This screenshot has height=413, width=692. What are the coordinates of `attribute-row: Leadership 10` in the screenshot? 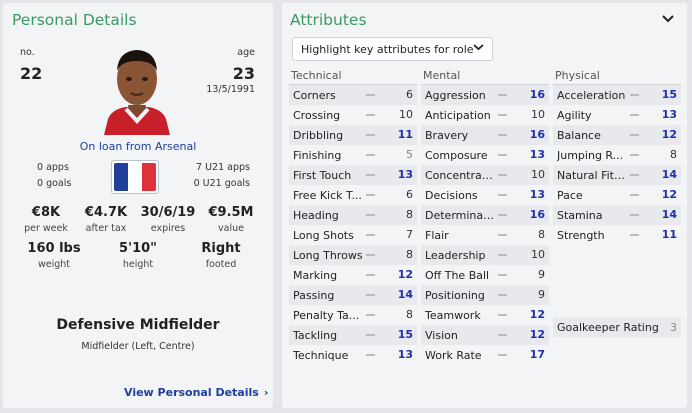 It's located at (485, 255).